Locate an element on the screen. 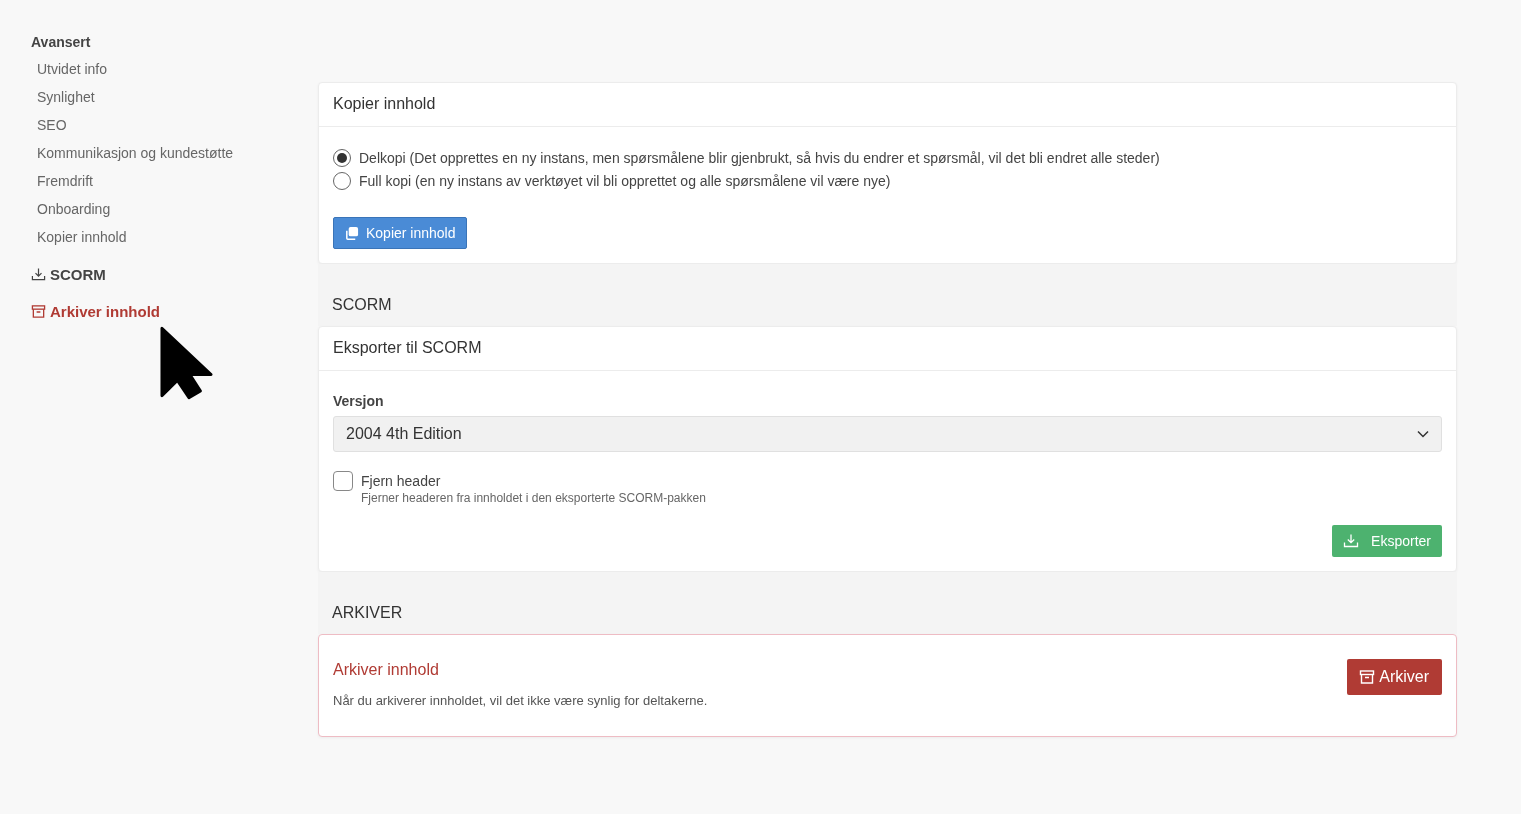 The width and height of the screenshot is (1521, 814). copy-button: Kopier innhold is located at coordinates (400, 233).